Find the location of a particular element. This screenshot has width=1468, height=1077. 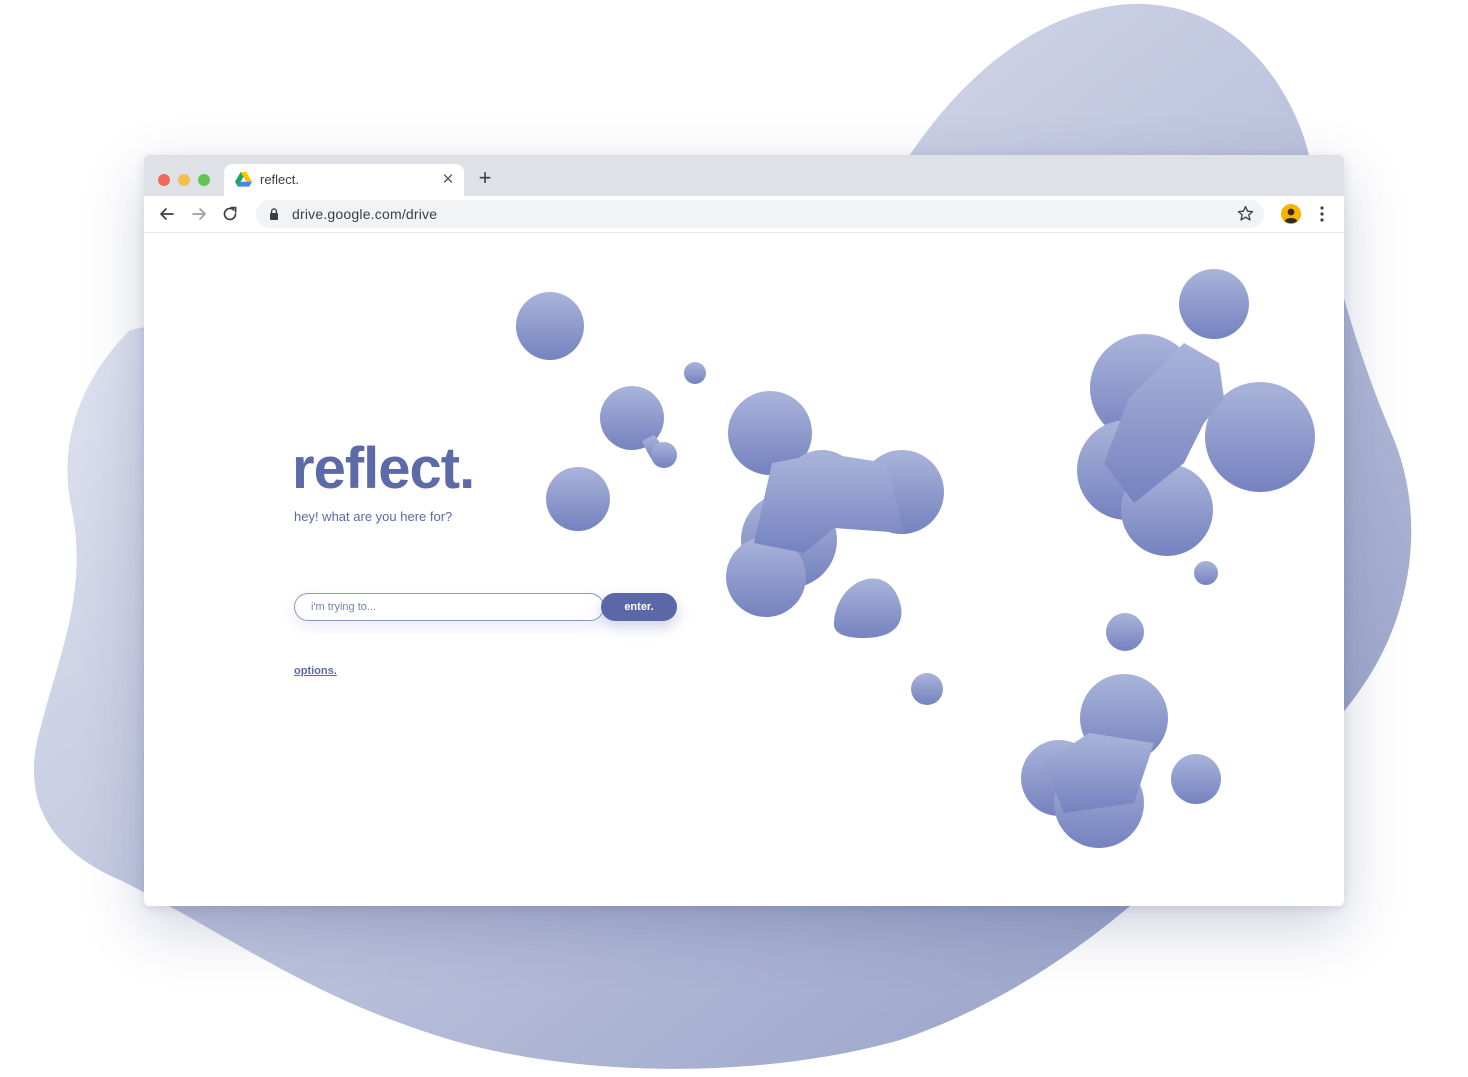

google-drive-icon is located at coordinates (243, 179).